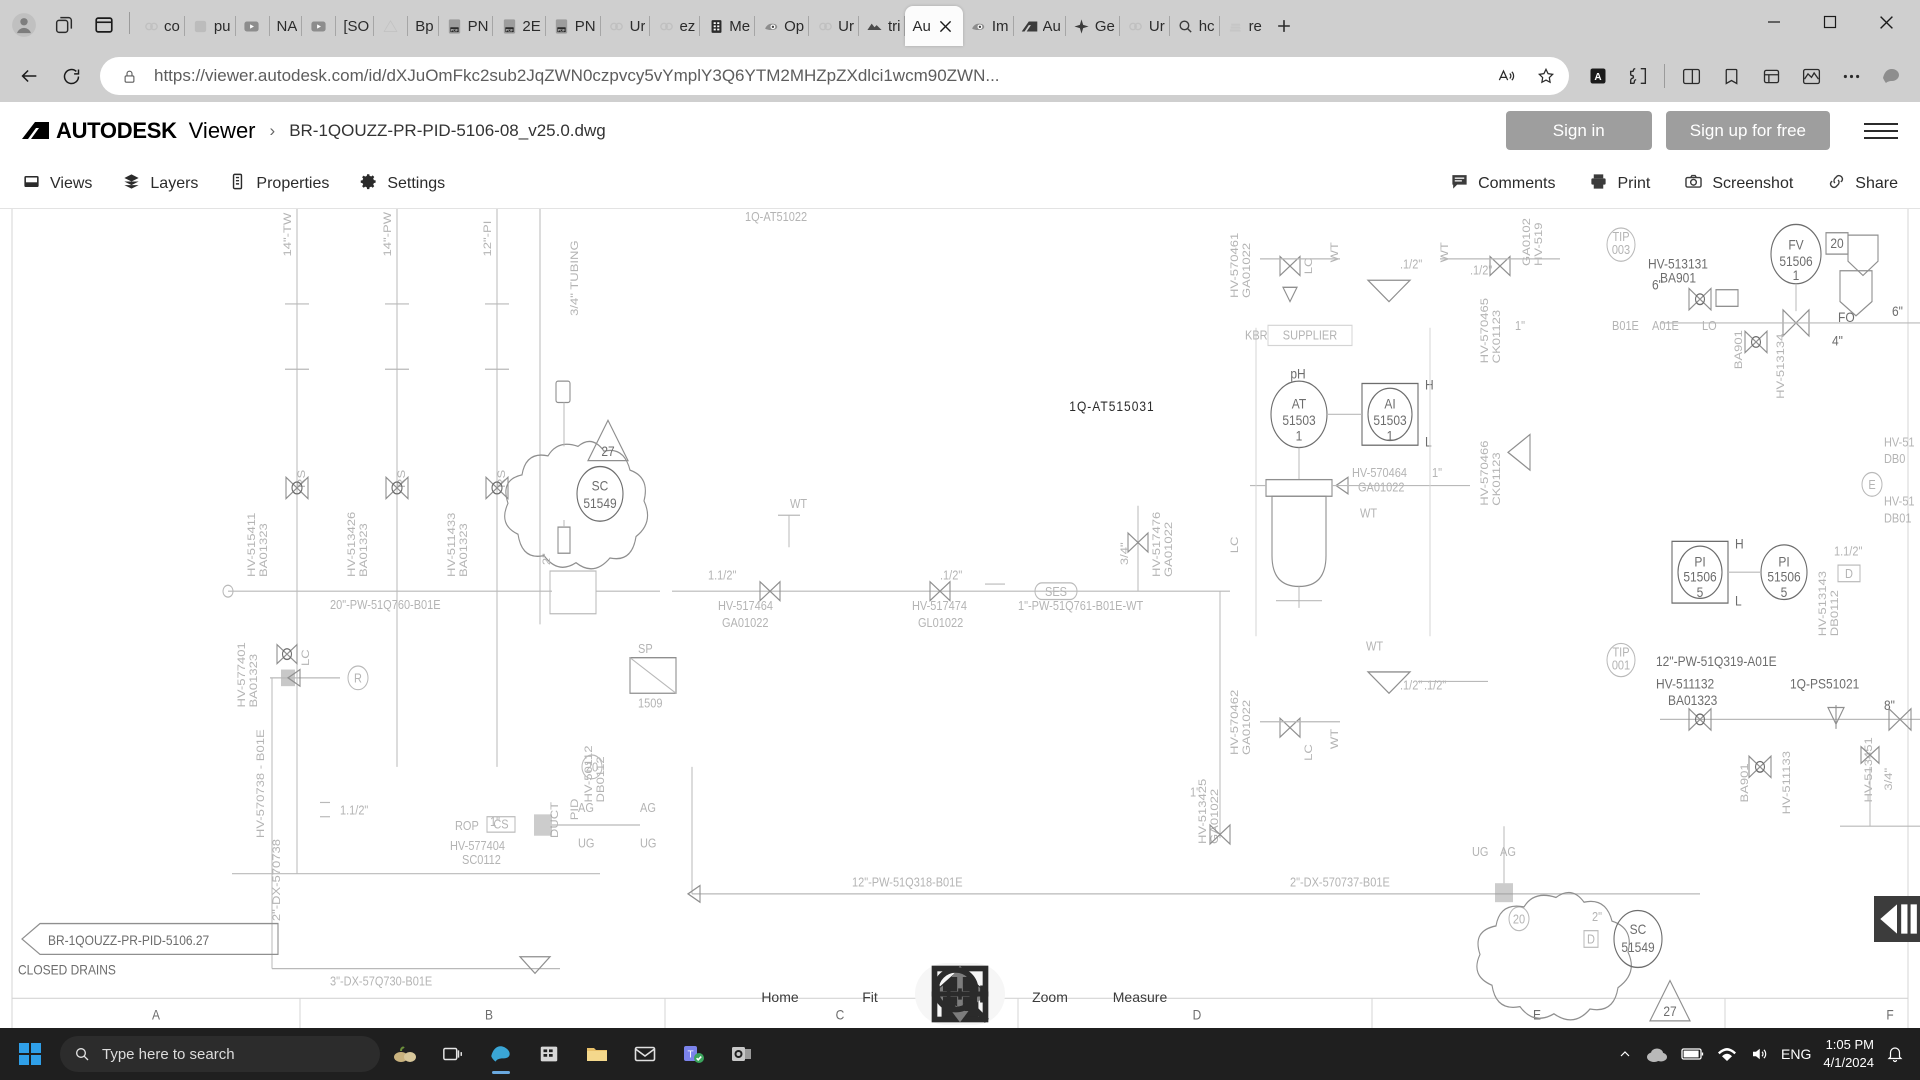 The image size is (1920, 1080). What do you see at coordinates (1747, 130) in the screenshot?
I see `sign-up-button: Sign up for free` at bounding box center [1747, 130].